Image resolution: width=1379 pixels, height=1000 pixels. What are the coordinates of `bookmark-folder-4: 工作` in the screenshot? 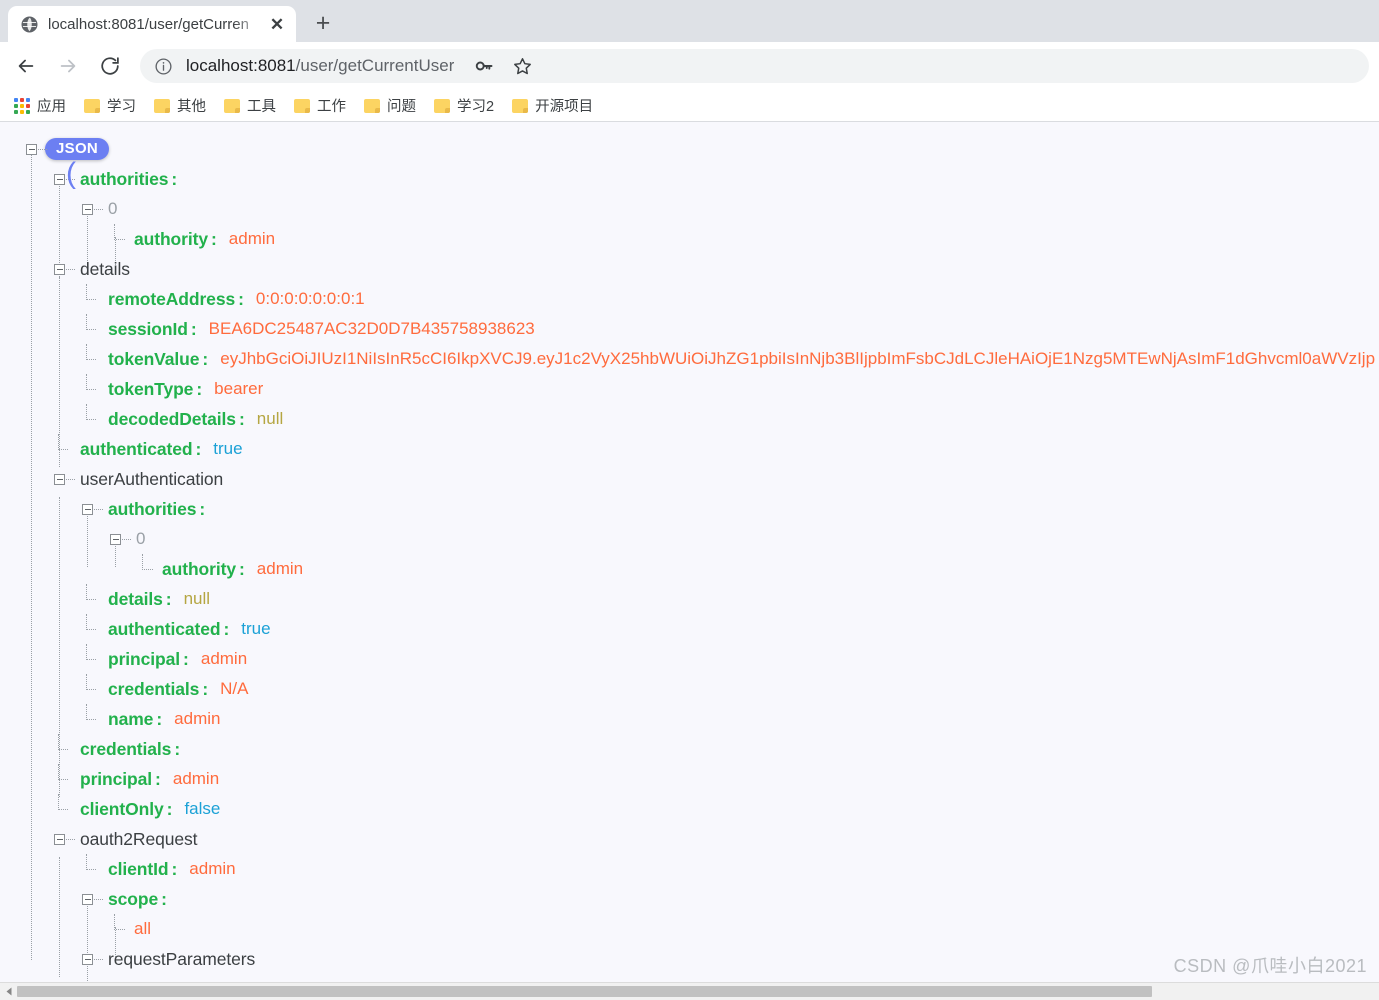 It's located at (320, 105).